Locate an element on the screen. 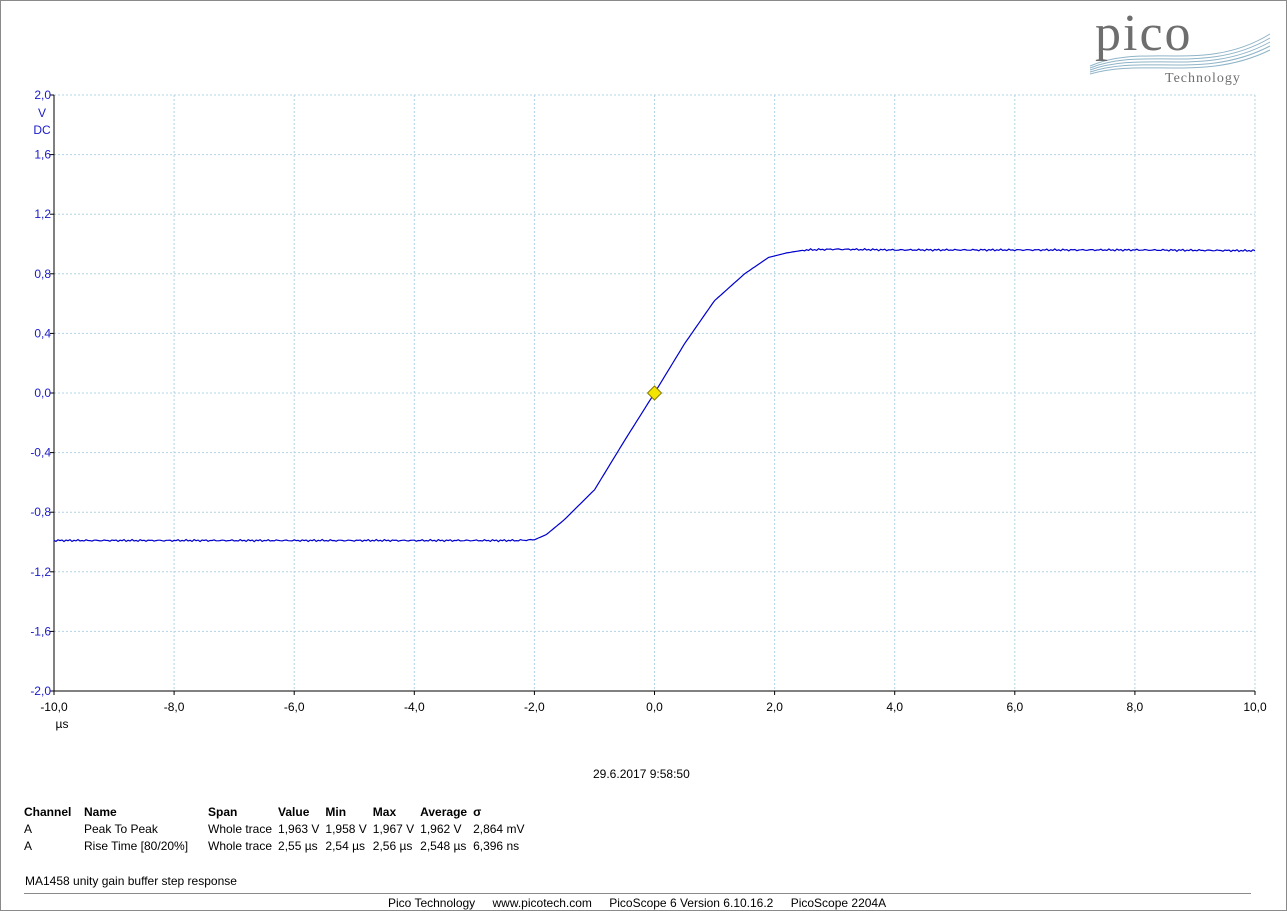  y-axis-unit-label: V is located at coordinates (42, 113).